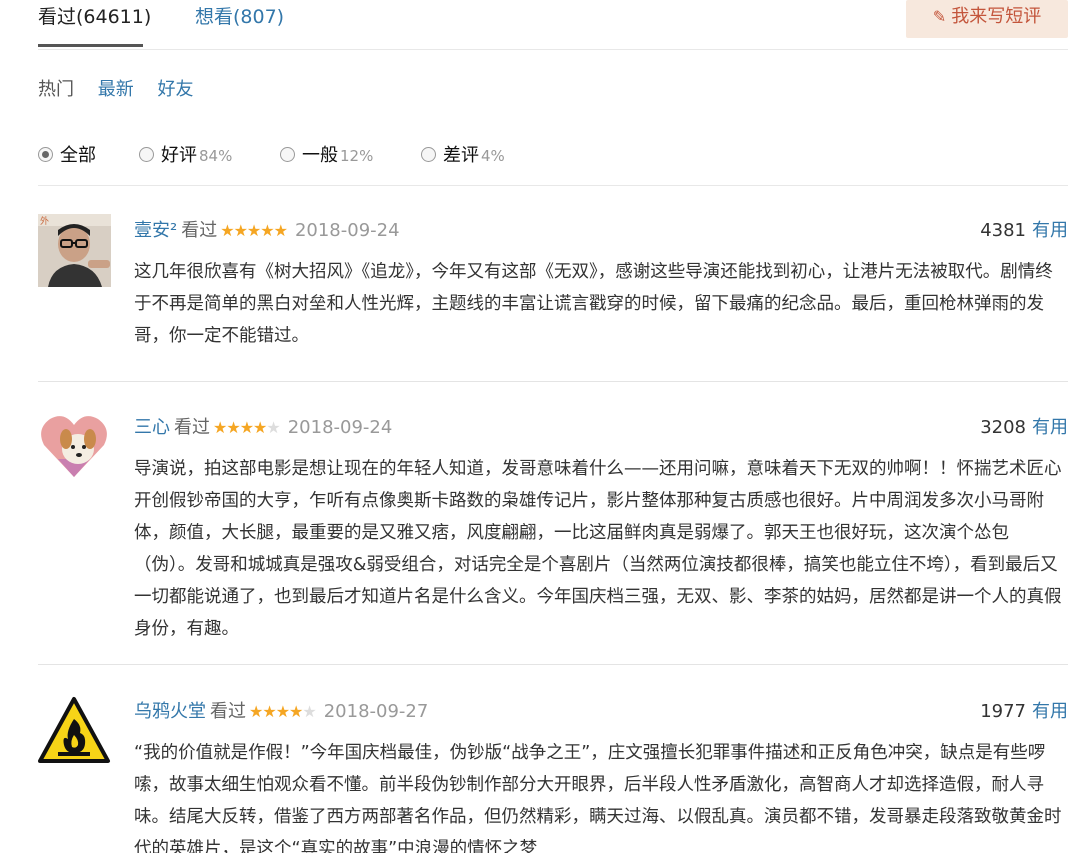 The image size is (1080, 853). I want to click on filter-good-percent: 84%, so click(216, 156).